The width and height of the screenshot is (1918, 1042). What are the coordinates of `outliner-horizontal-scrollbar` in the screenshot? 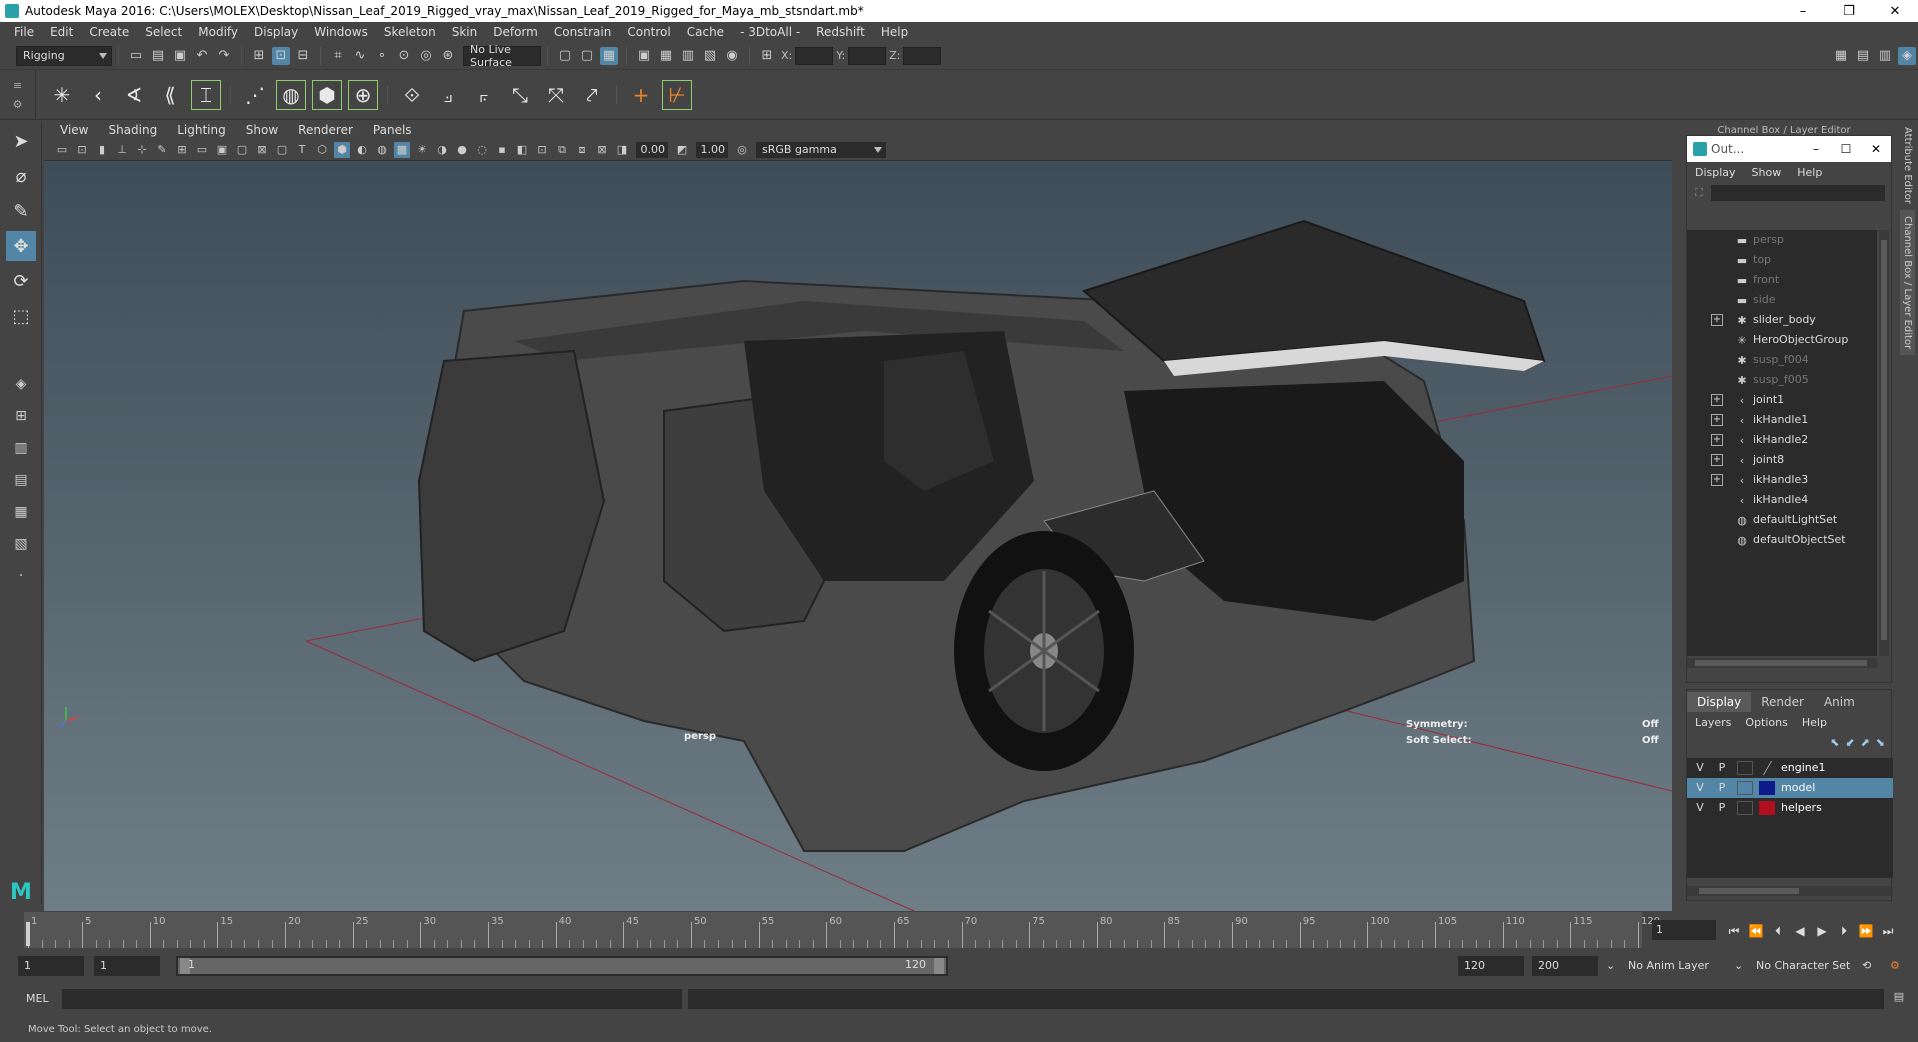 It's located at (1782, 663).